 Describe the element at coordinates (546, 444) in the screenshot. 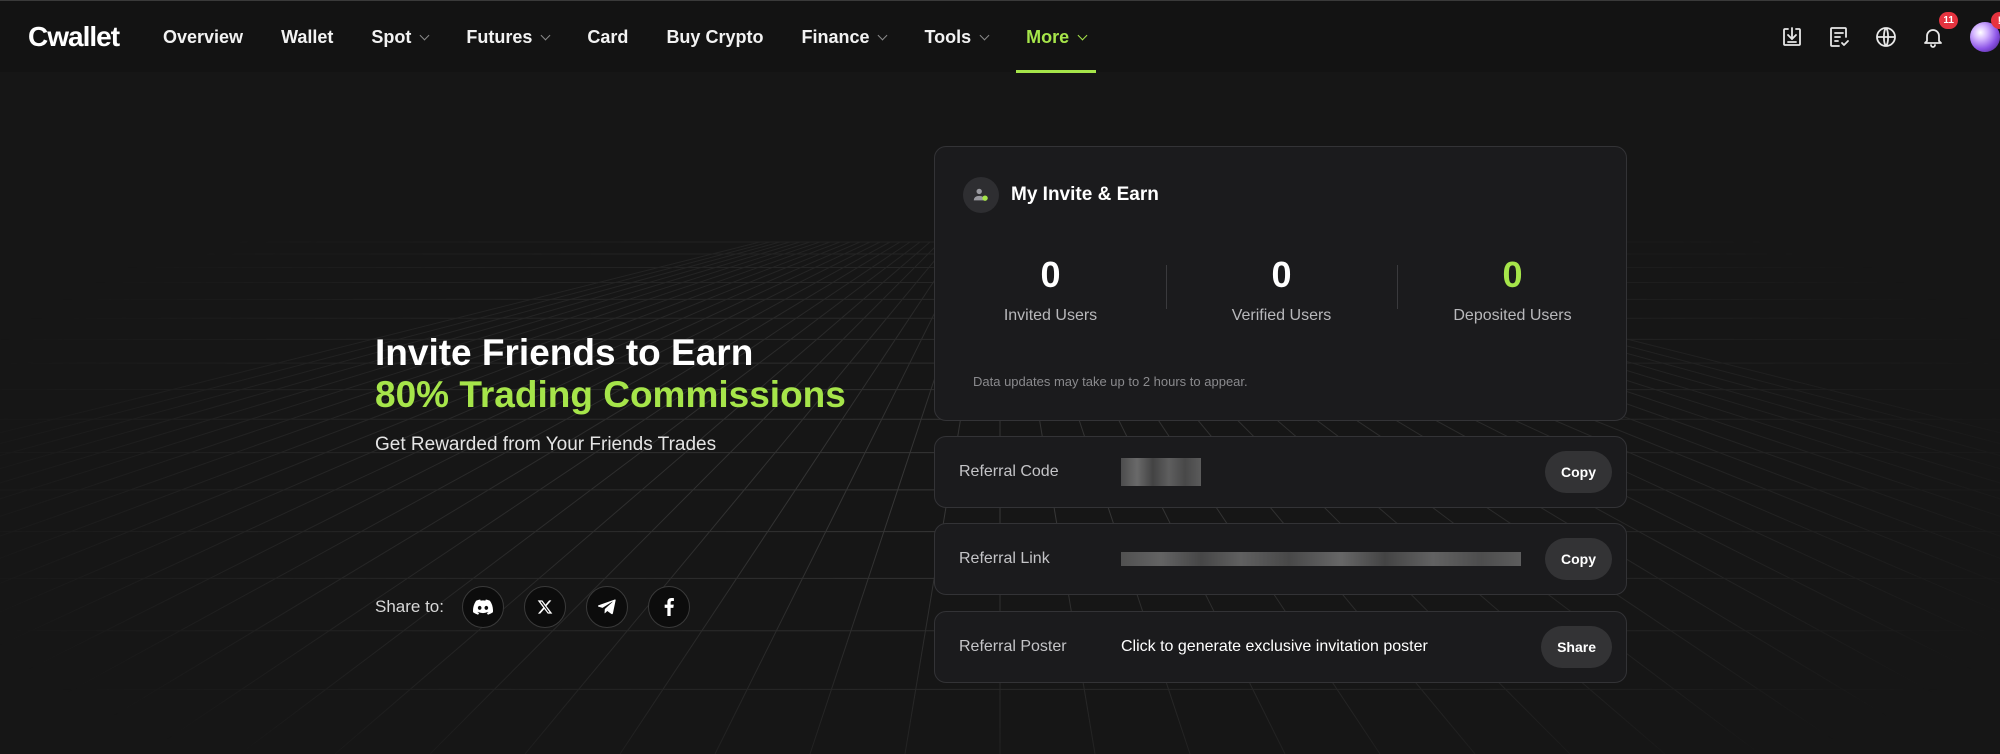

I see `hero-subtitle: Get Rewarded from Your Friends Trades` at that location.